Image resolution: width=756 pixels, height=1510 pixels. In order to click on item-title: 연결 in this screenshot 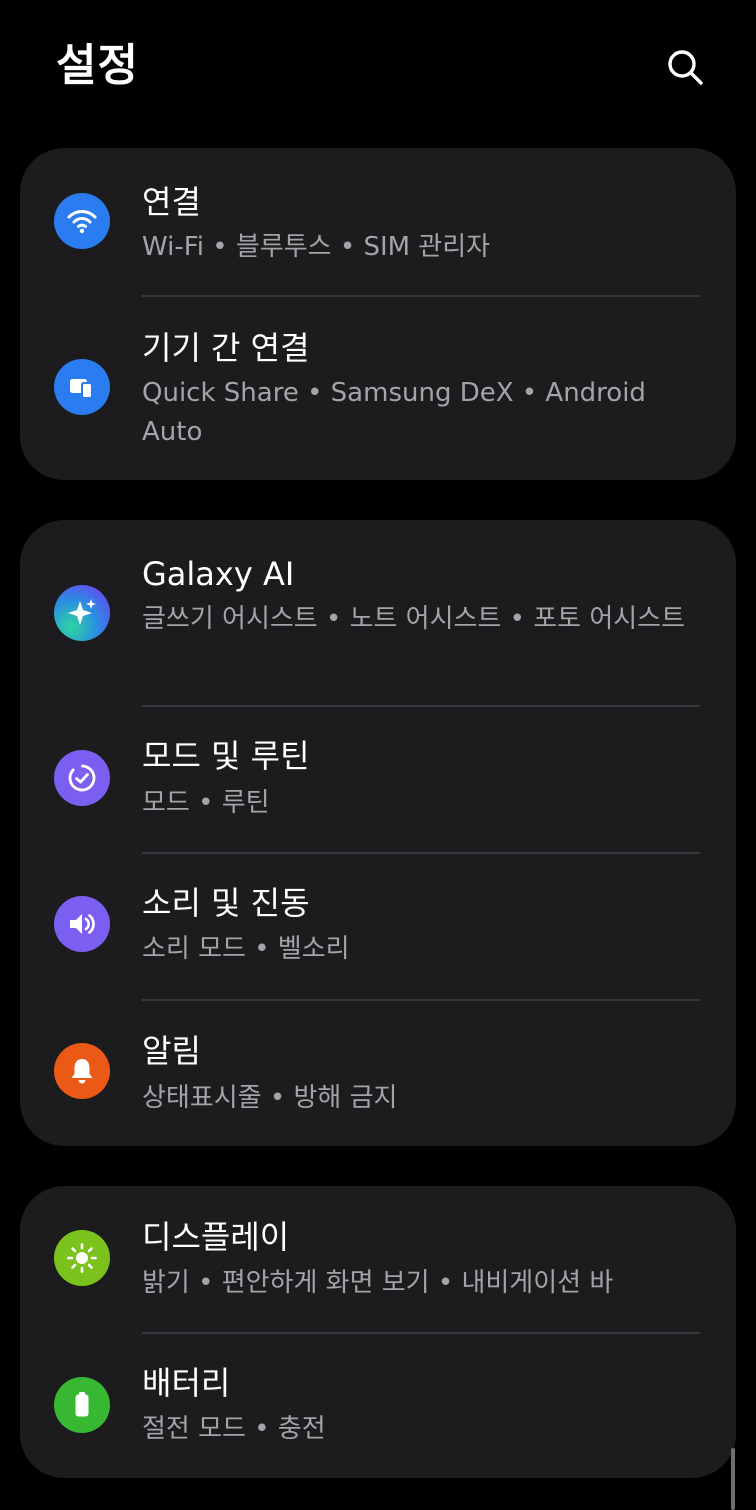, I will do `click(171, 202)`.